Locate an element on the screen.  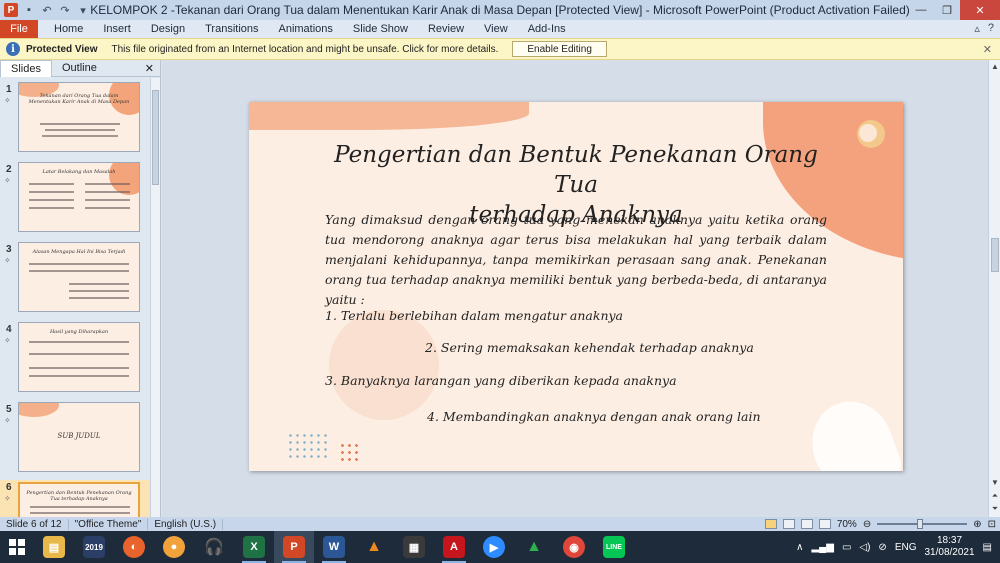
zoom-in-icon: ⊕ is located at coordinates (977, 524).